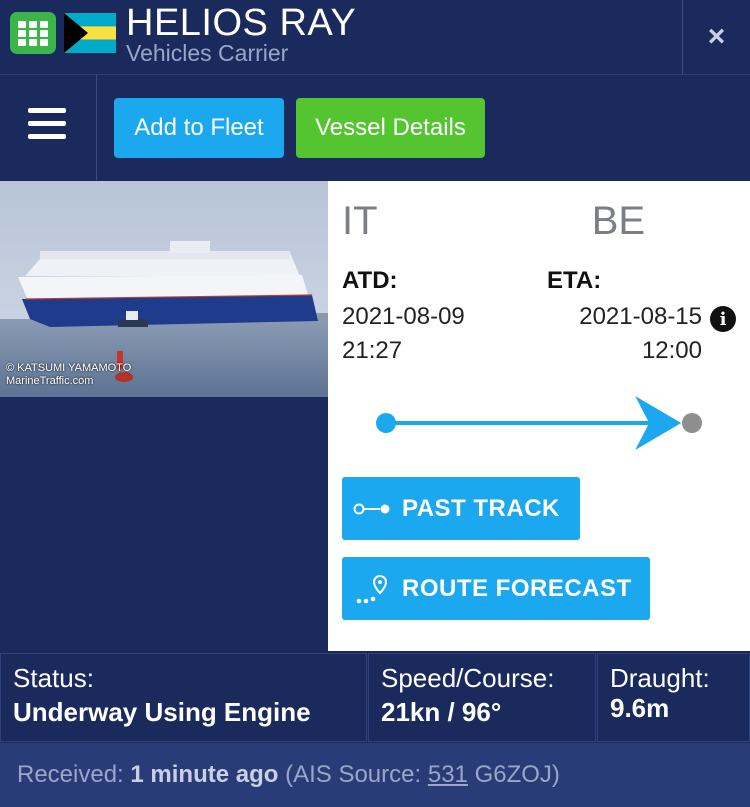 This screenshot has width=750, height=807. I want to click on departure-port: IT SAL, so click(403, 221).